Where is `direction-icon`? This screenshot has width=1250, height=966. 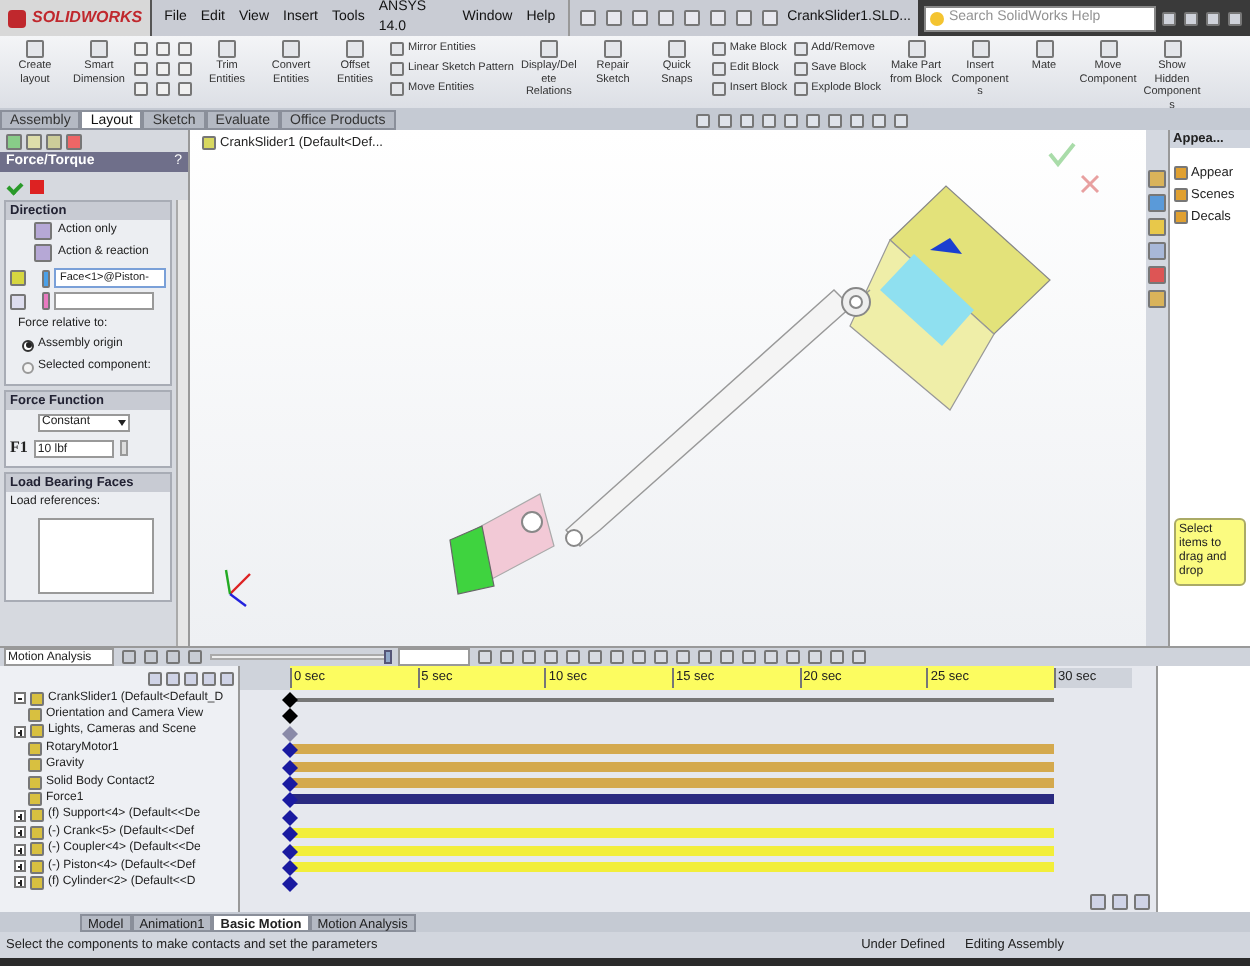
direction-icon is located at coordinates (18, 301).